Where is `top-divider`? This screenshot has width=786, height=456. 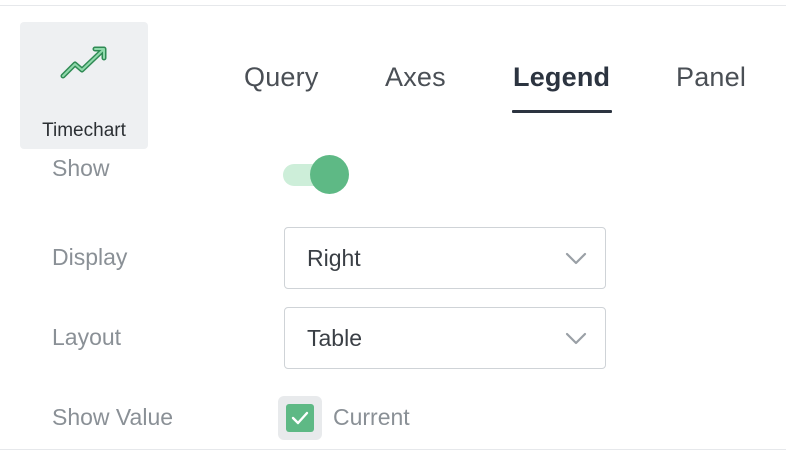
top-divider is located at coordinates (393, 5).